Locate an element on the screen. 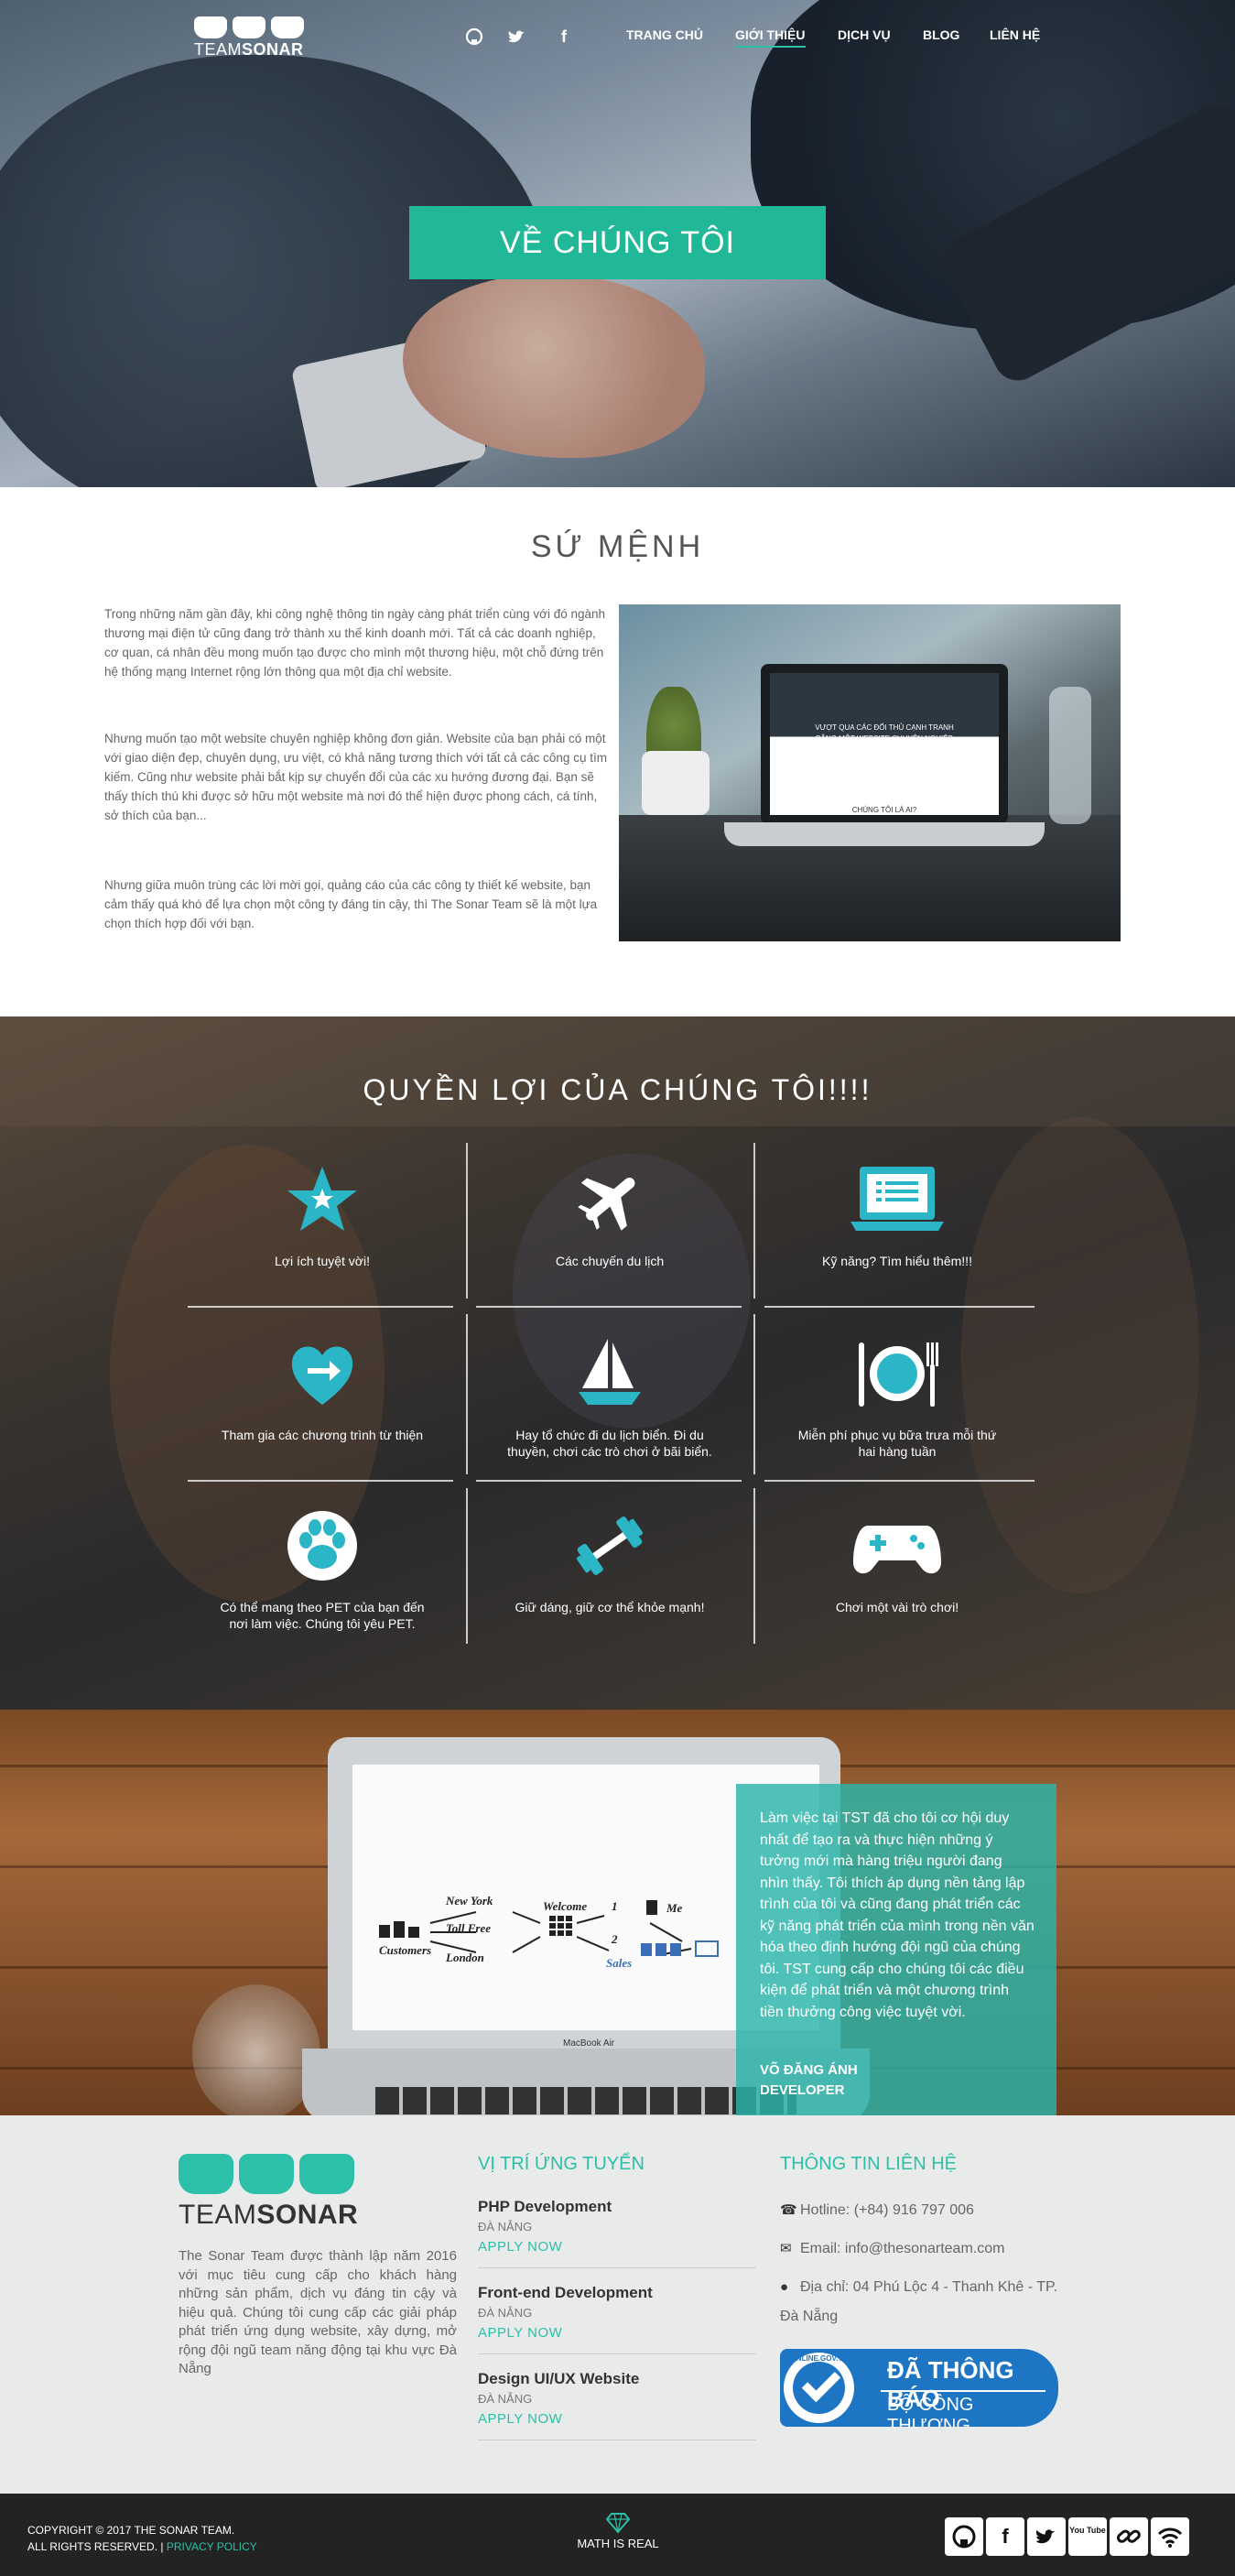 This screenshot has width=1235, height=2576. gamepad-icon is located at coordinates (897, 1545).